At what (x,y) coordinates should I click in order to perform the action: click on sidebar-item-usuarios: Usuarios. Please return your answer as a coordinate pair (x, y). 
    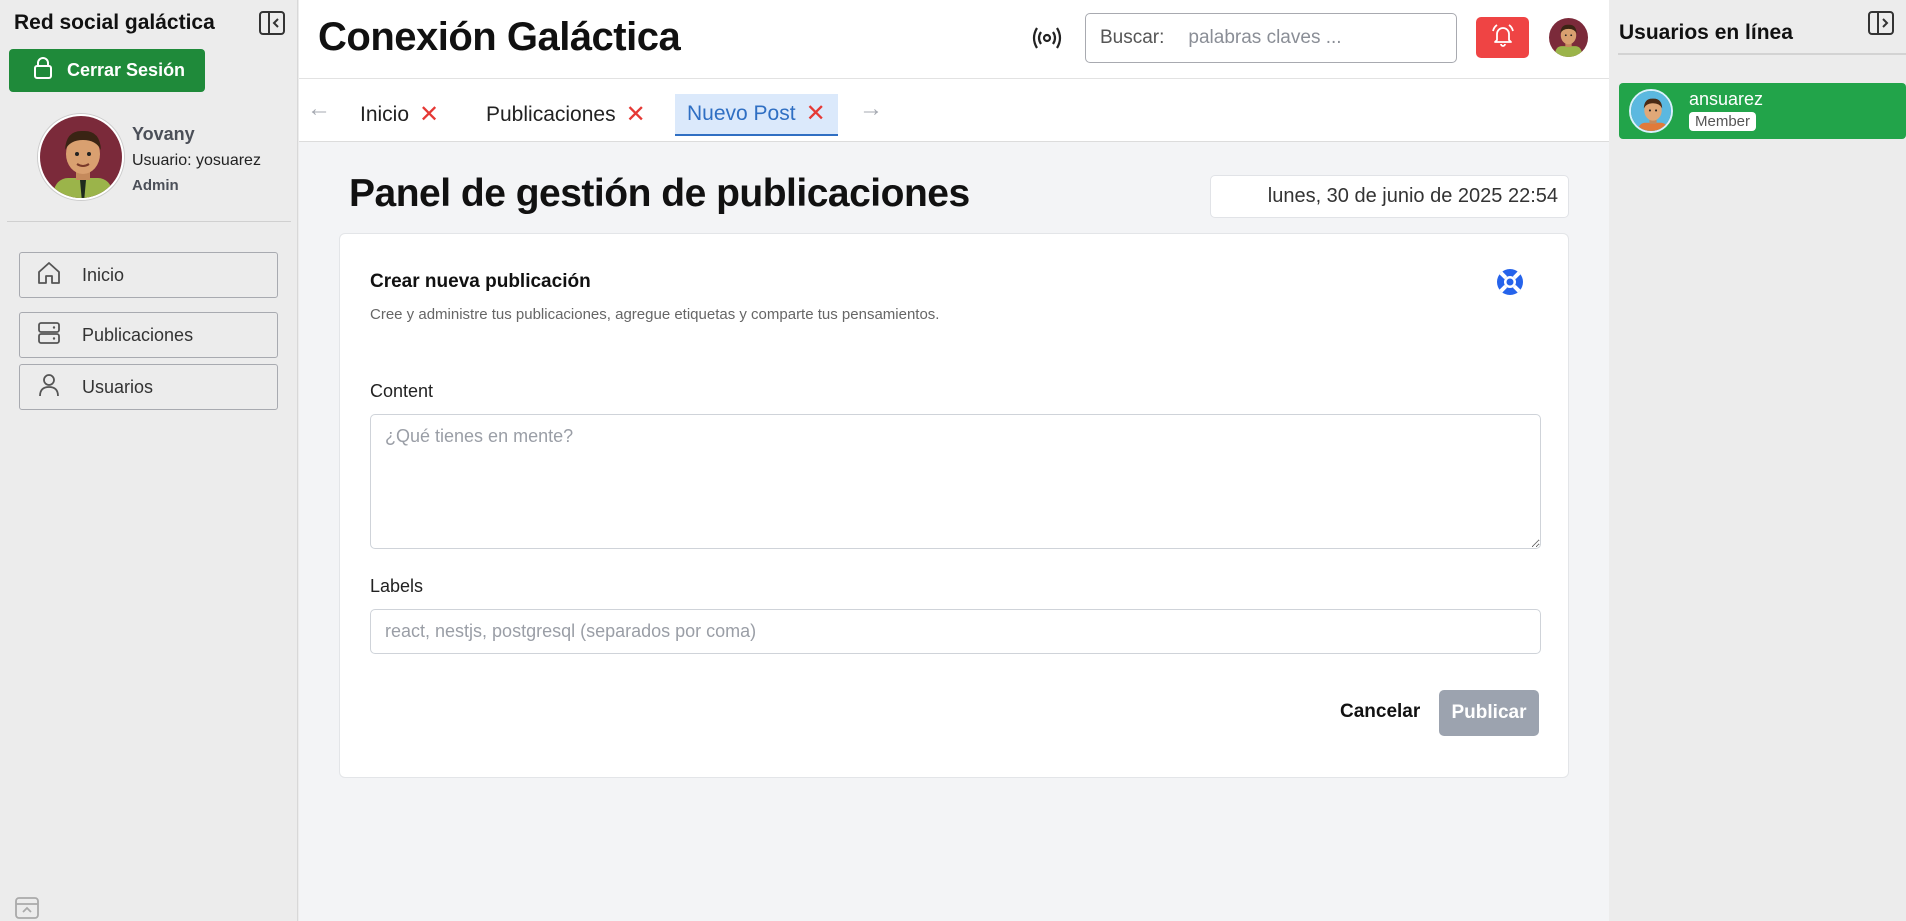
    Looking at the image, I should click on (148, 387).